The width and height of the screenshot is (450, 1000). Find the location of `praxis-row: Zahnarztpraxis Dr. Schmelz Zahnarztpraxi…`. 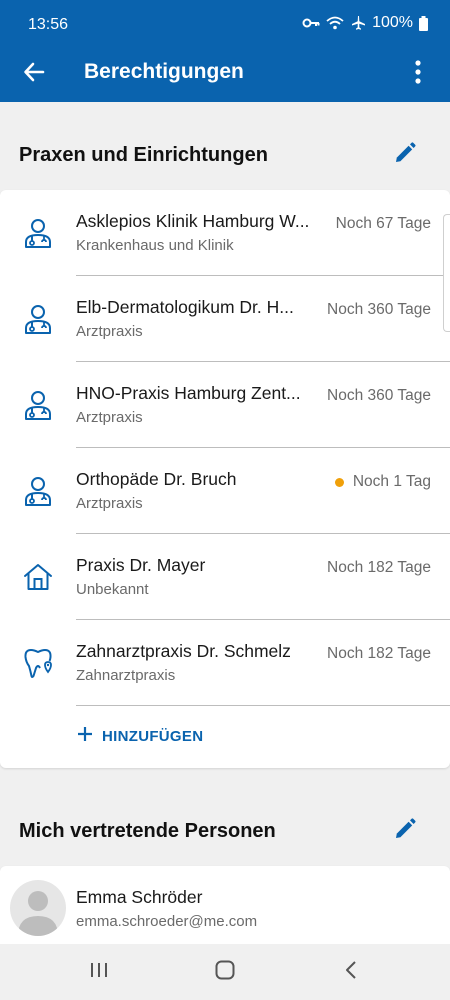

praxis-row: Zahnarztpraxis Dr. Schmelz Zahnarztpraxi… is located at coordinates (225, 663).